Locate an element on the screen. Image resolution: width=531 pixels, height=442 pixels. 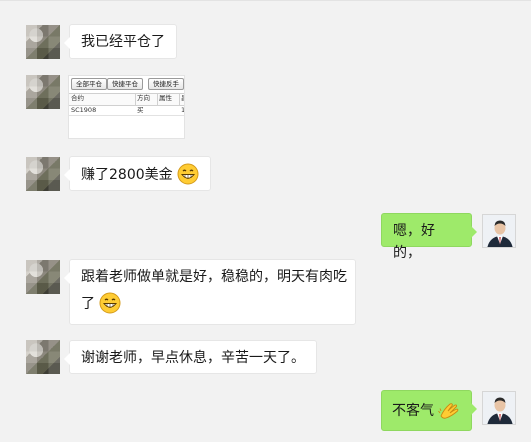
column-header: 合约 is located at coordinates (77, 98).